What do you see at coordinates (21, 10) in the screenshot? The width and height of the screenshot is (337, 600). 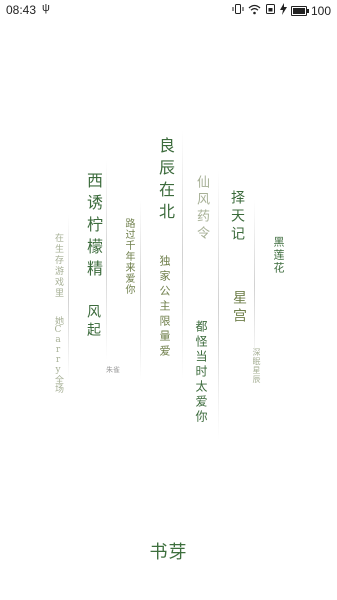 I see `status-time: 08:43` at bounding box center [21, 10].